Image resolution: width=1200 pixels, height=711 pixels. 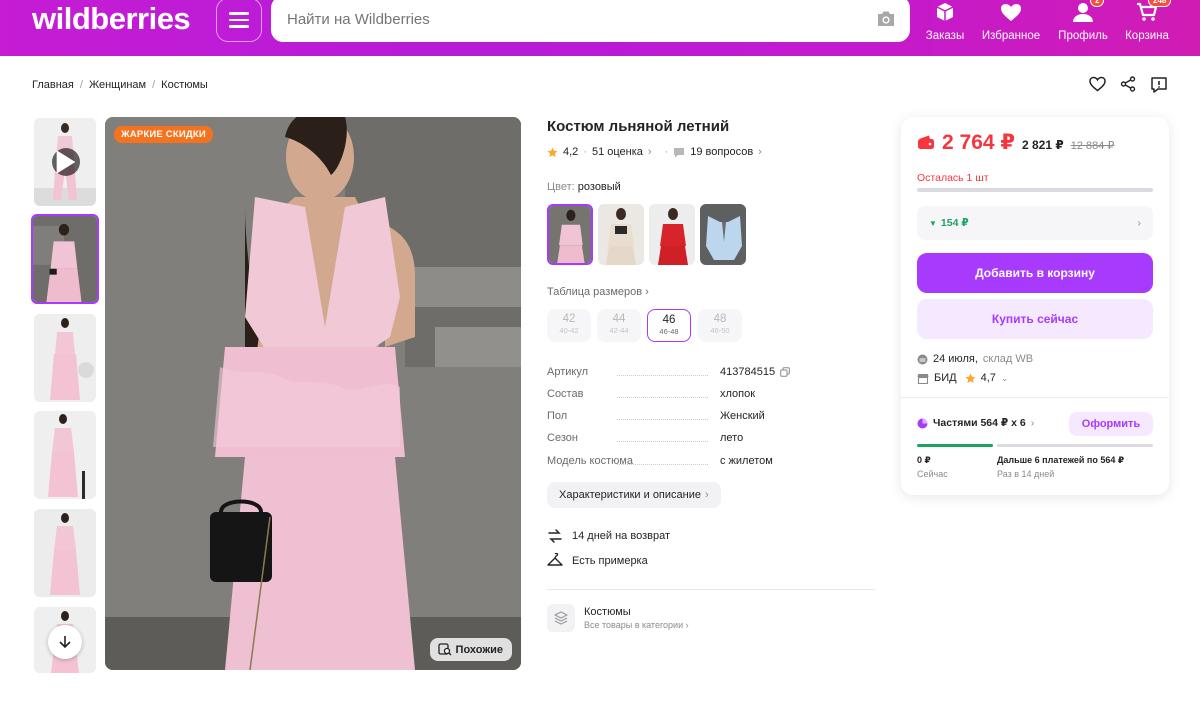 What do you see at coordinates (1097, 86) in the screenshot?
I see `favorite-heart-icon` at bounding box center [1097, 86].